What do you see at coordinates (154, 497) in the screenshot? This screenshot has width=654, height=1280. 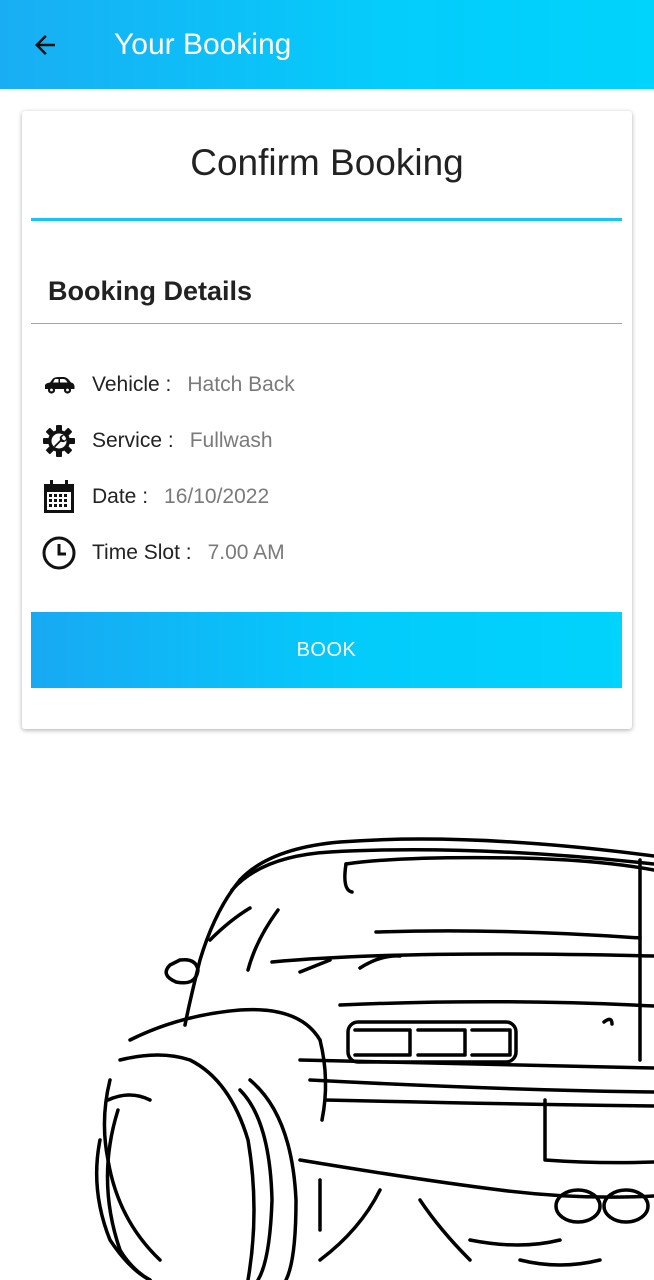 I see `detail-row-date: Date : 16/10/2022` at bounding box center [154, 497].